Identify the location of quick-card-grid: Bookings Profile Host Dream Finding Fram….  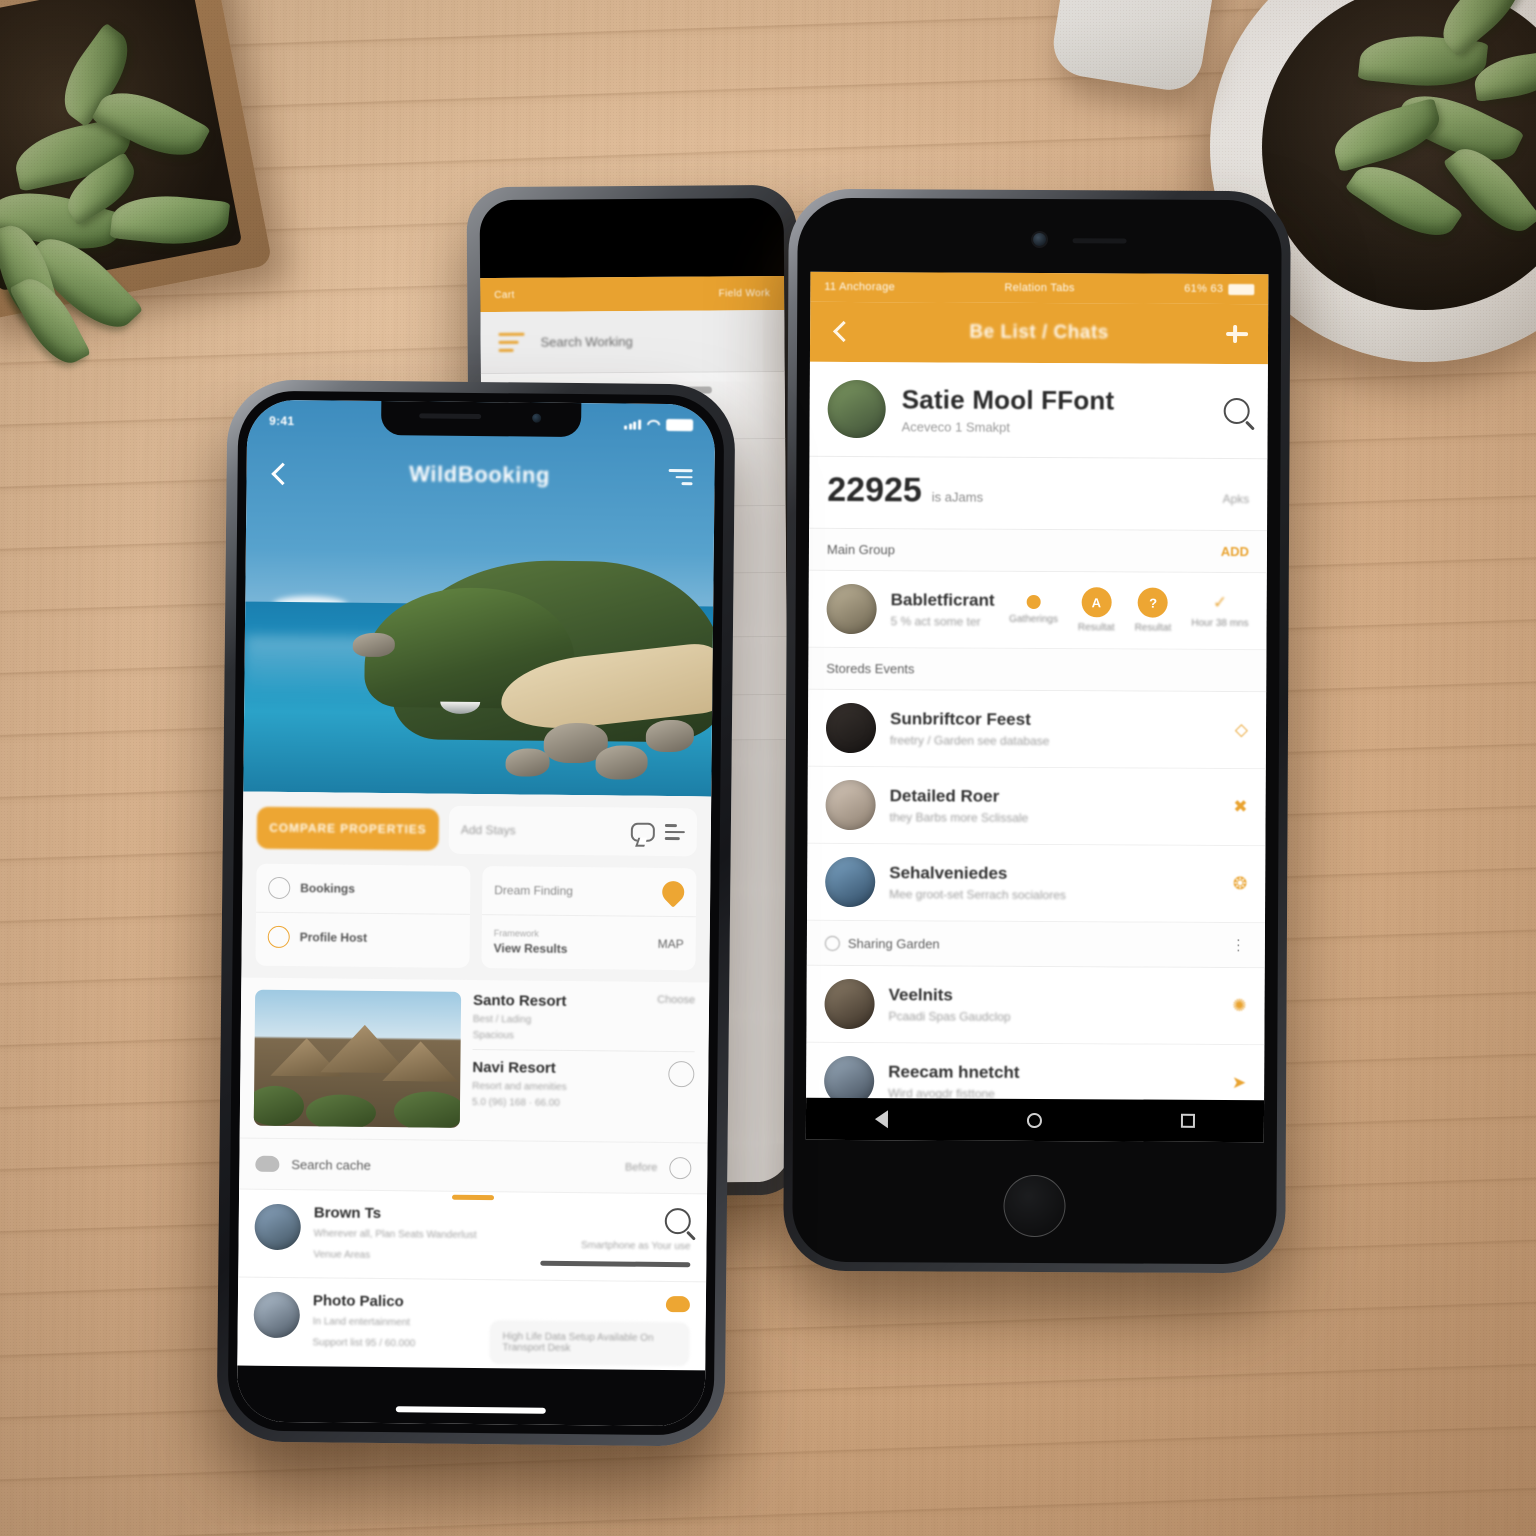
(476, 923).